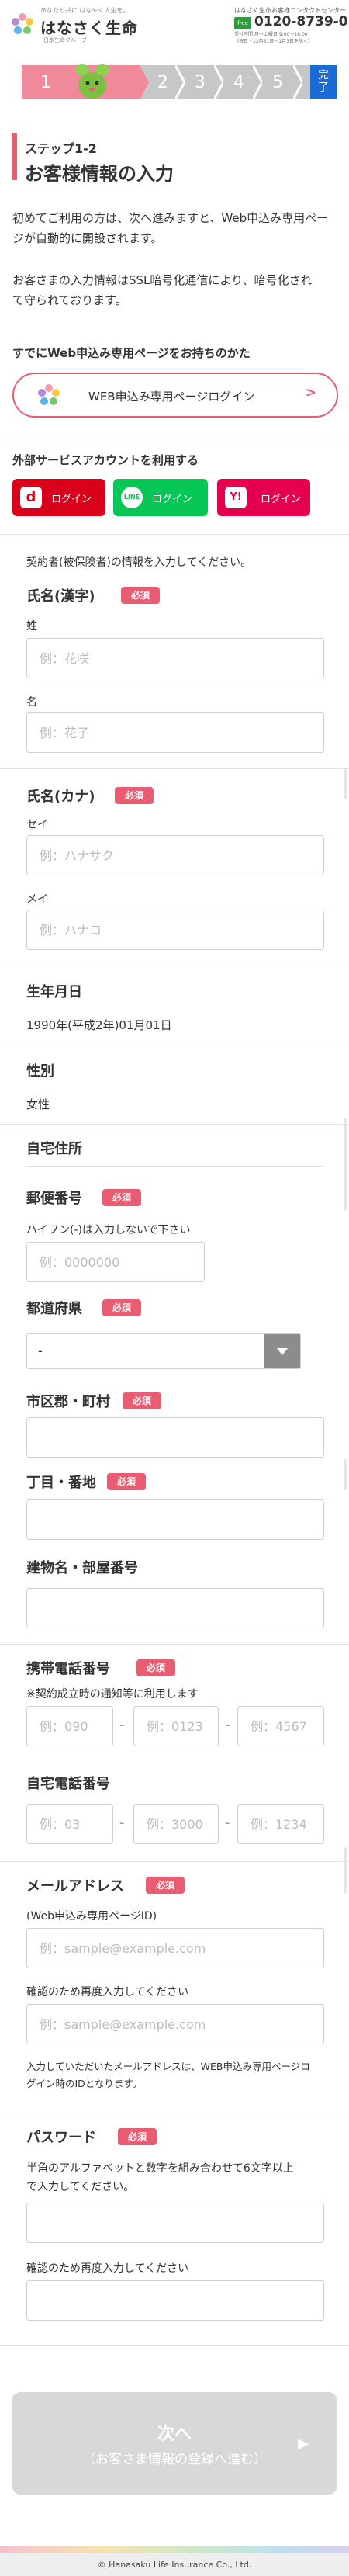  Describe the element at coordinates (85, 10) in the screenshot. I see `logo-tagline: あなたと共に はなやぐ人生を。` at that location.